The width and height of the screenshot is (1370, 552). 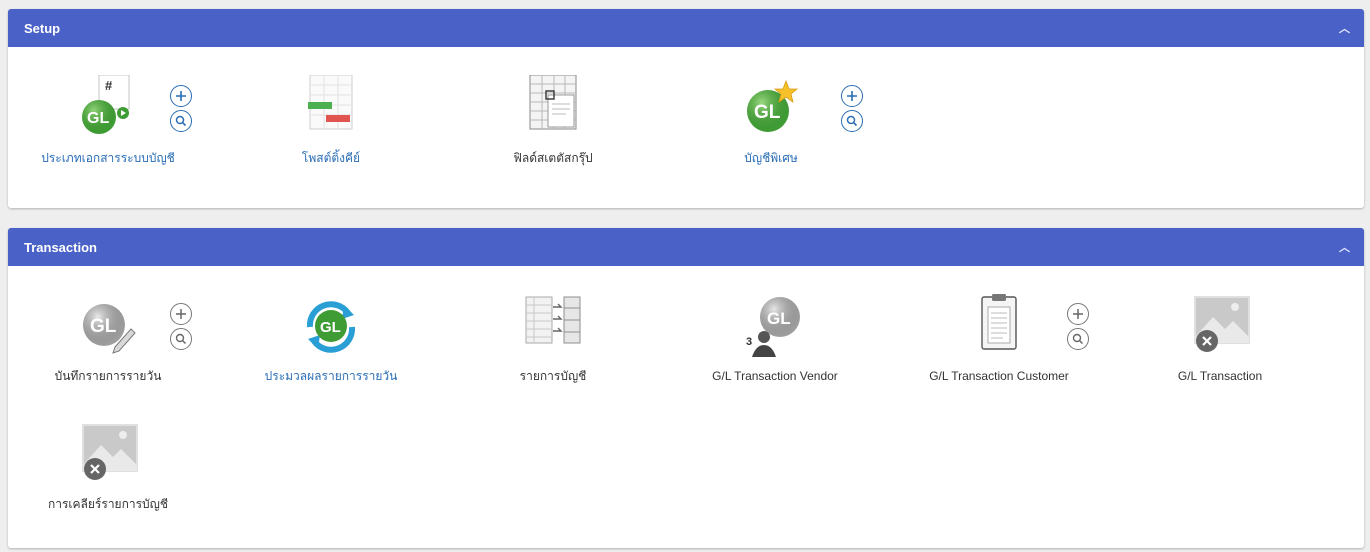 I want to click on transaction-tile-label: การเคลียร์รายการบัญชี, so click(x=108, y=504).